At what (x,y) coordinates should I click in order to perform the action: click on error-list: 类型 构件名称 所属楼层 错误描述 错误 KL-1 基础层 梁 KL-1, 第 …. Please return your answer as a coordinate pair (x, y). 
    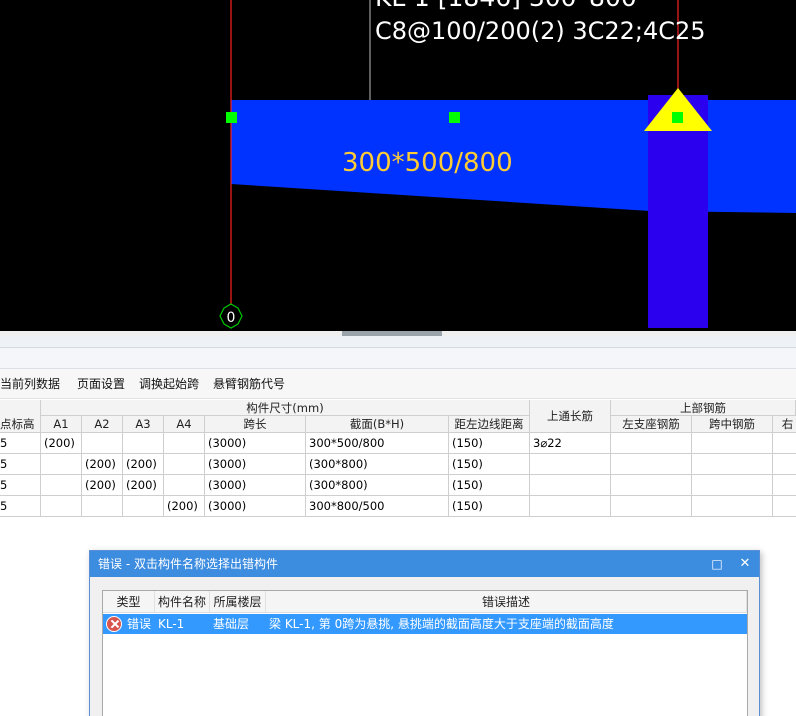
    Looking at the image, I should click on (425, 653).